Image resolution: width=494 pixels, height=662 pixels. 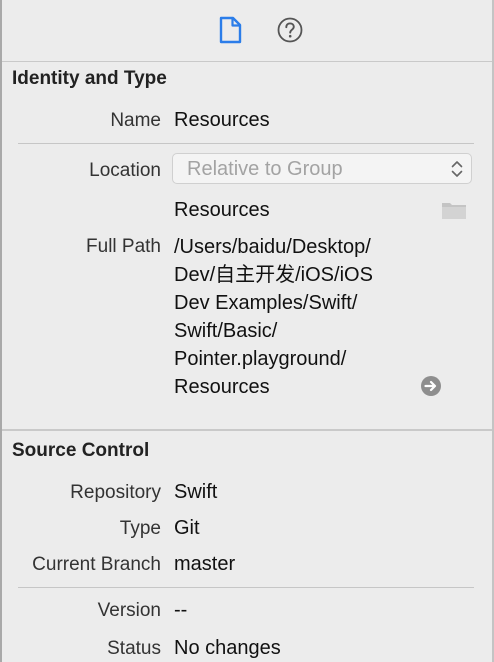 I want to click on repository-label: Repository, so click(x=115, y=492).